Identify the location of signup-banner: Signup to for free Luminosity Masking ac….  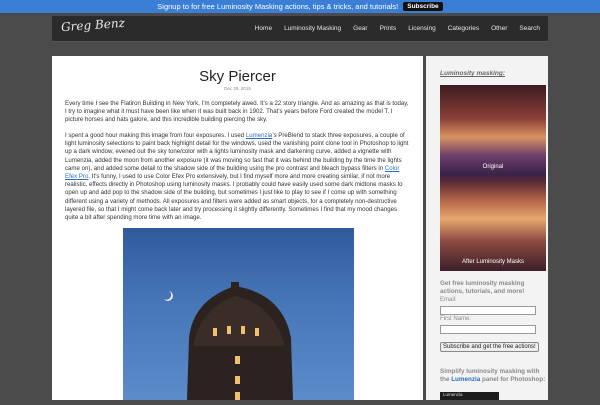
(300, 6).